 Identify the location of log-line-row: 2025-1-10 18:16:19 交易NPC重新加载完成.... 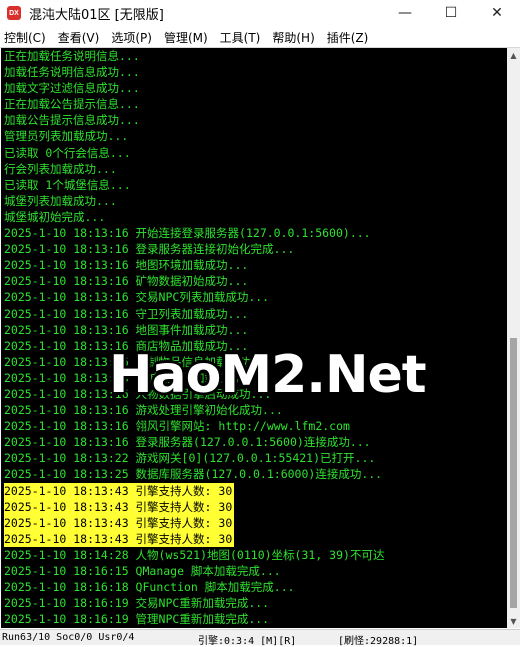
(254, 603).